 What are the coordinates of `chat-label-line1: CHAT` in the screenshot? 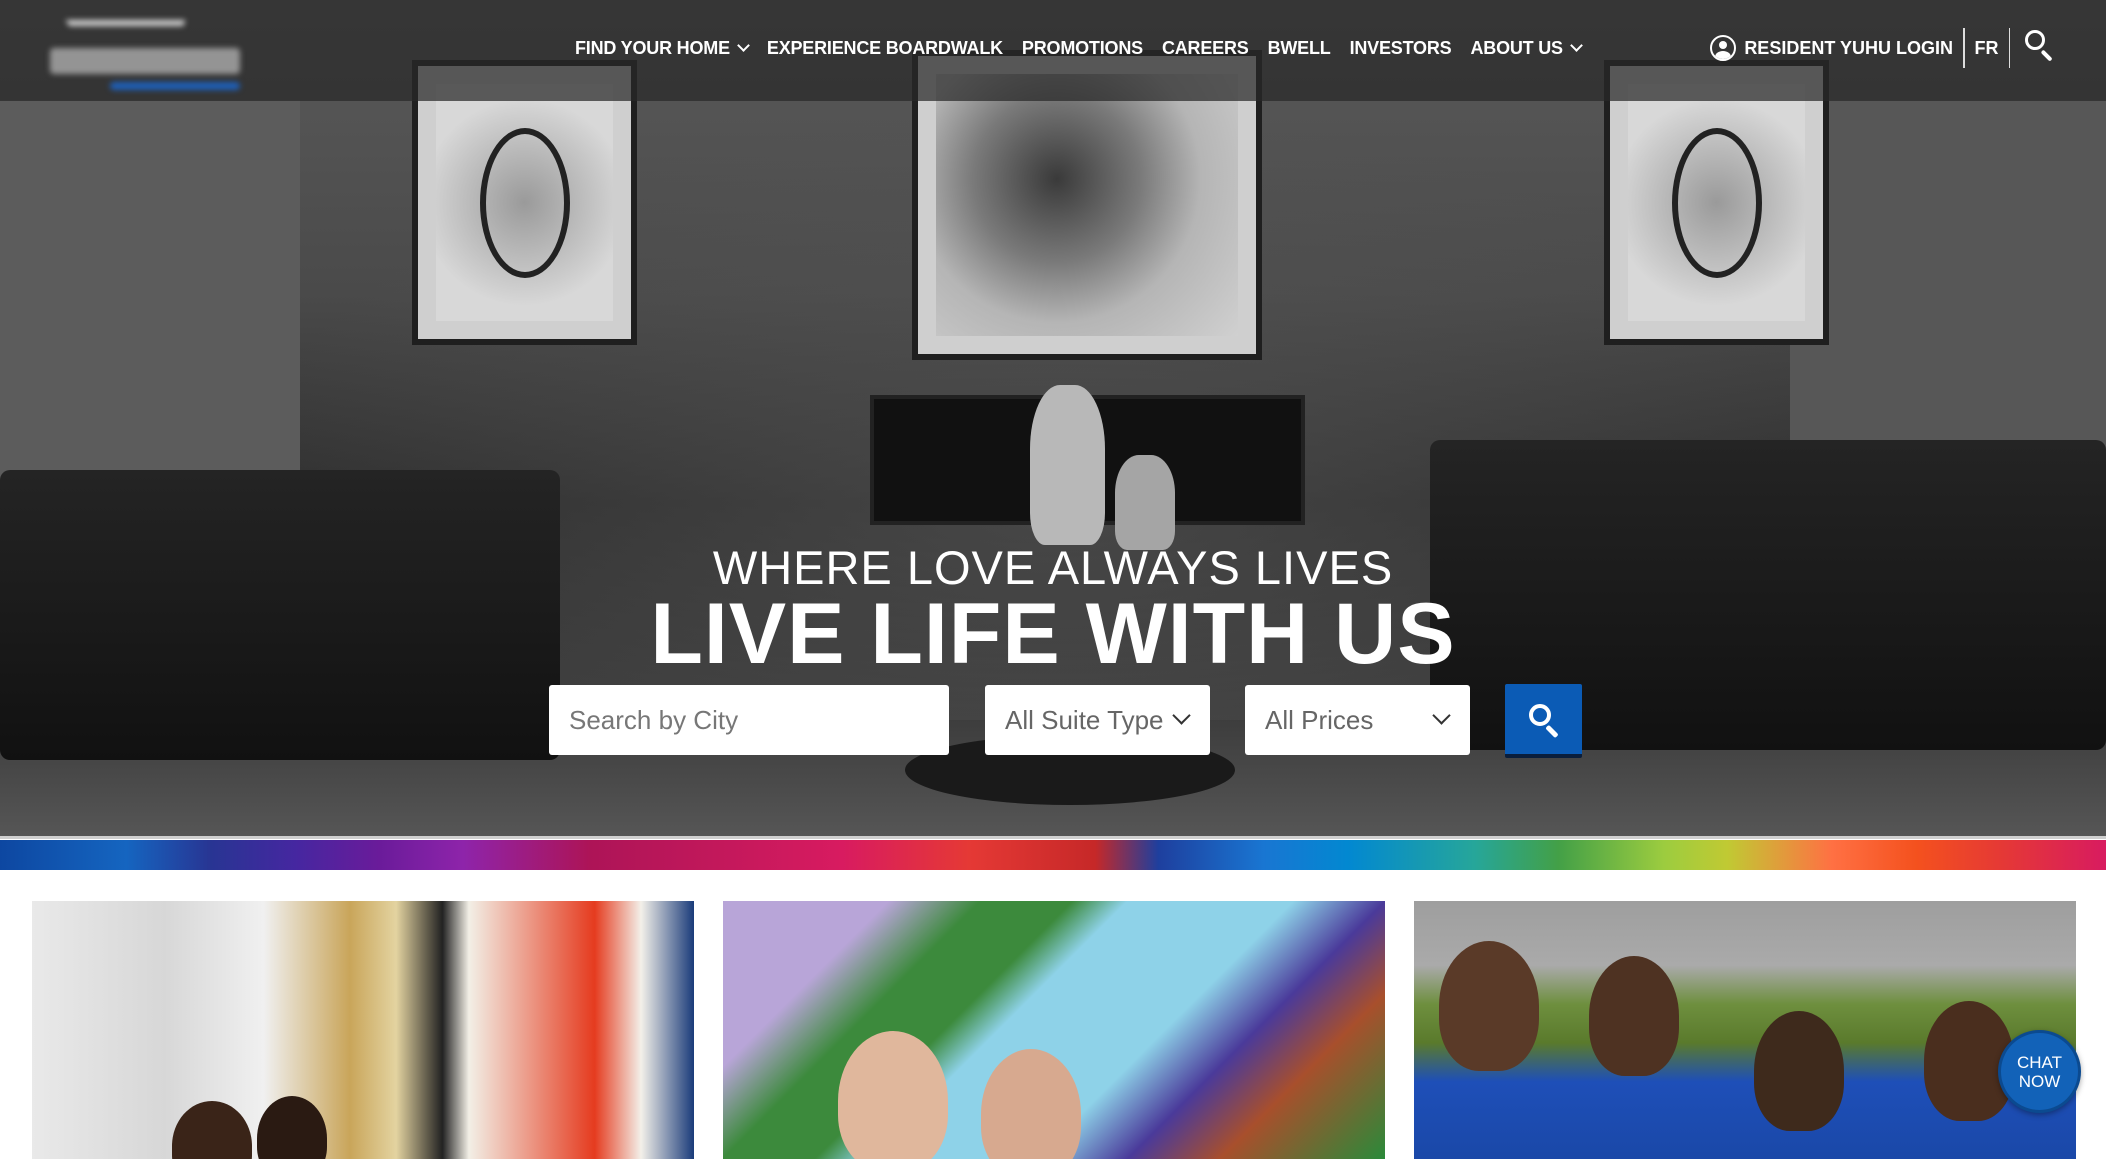 It's located at (2039, 1062).